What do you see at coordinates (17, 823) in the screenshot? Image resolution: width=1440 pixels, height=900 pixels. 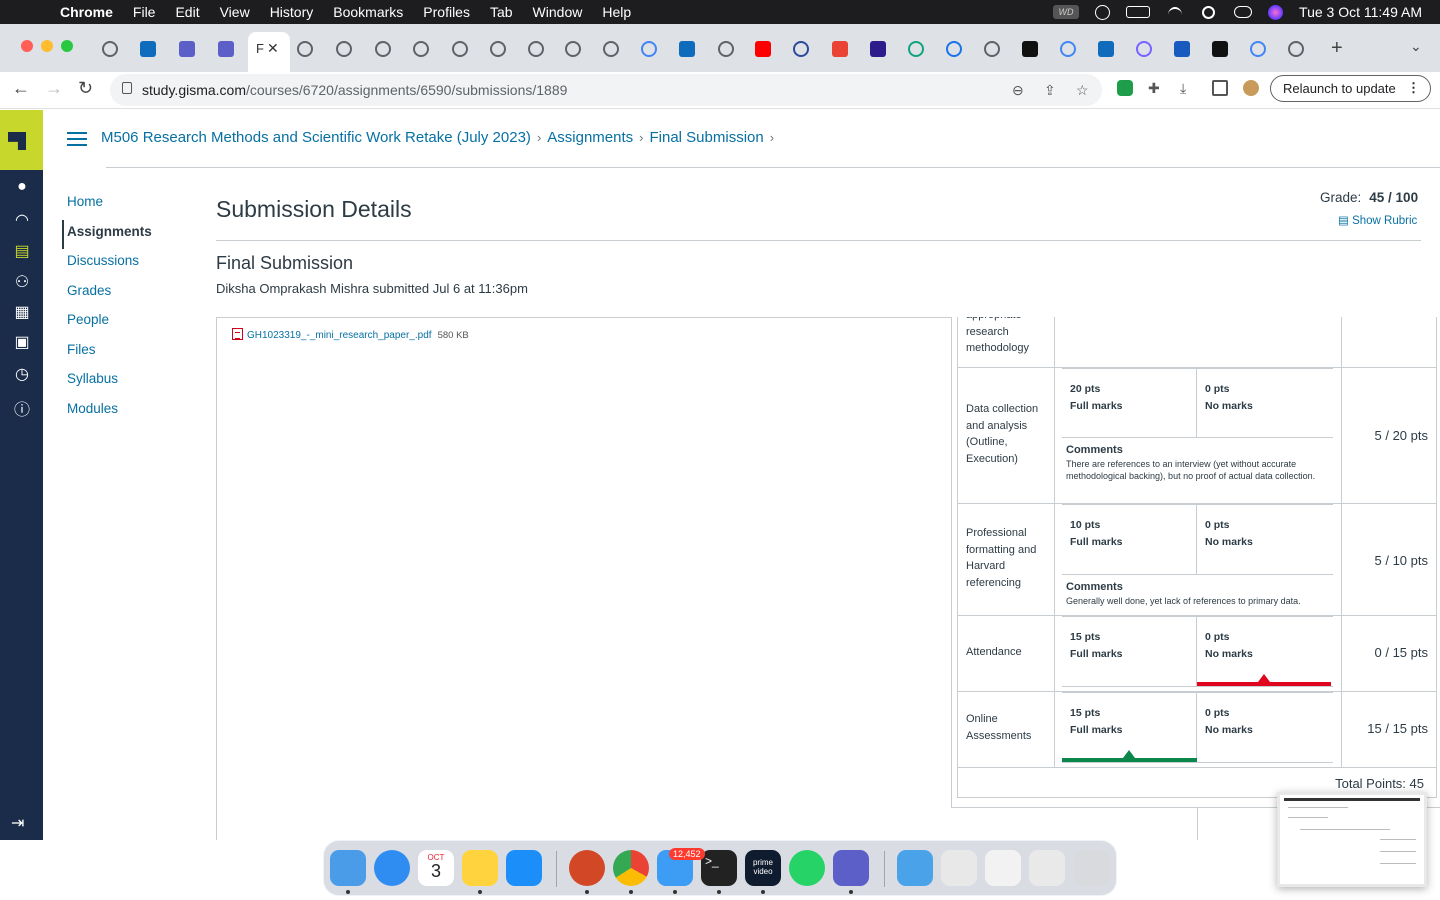 I see `collapse-nav-icon: ⇥` at bounding box center [17, 823].